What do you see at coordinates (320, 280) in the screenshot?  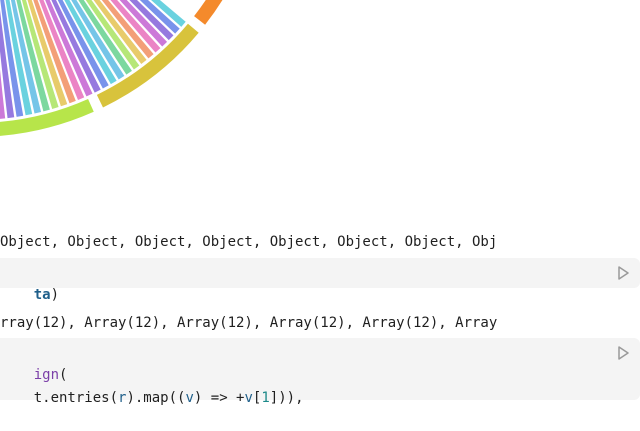 I see `code-cell-1: ta)` at bounding box center [320, 280].